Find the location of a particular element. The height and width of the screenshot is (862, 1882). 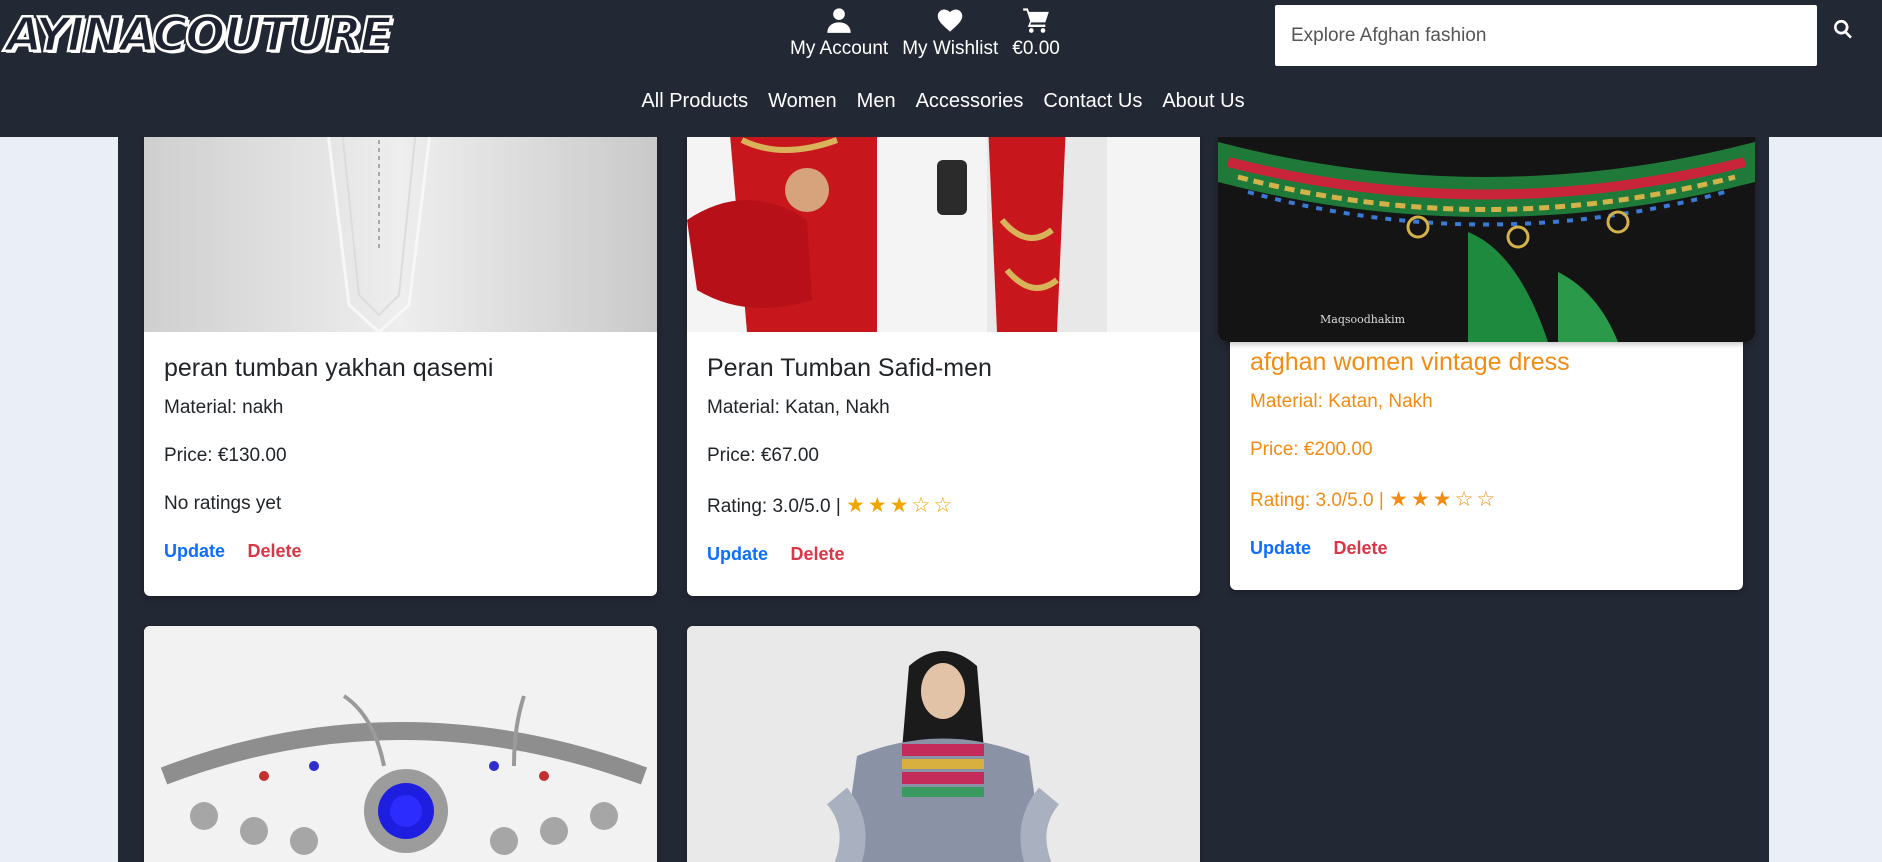

site-logo: AYINACOUTURE is located at coordinates (199, 36).